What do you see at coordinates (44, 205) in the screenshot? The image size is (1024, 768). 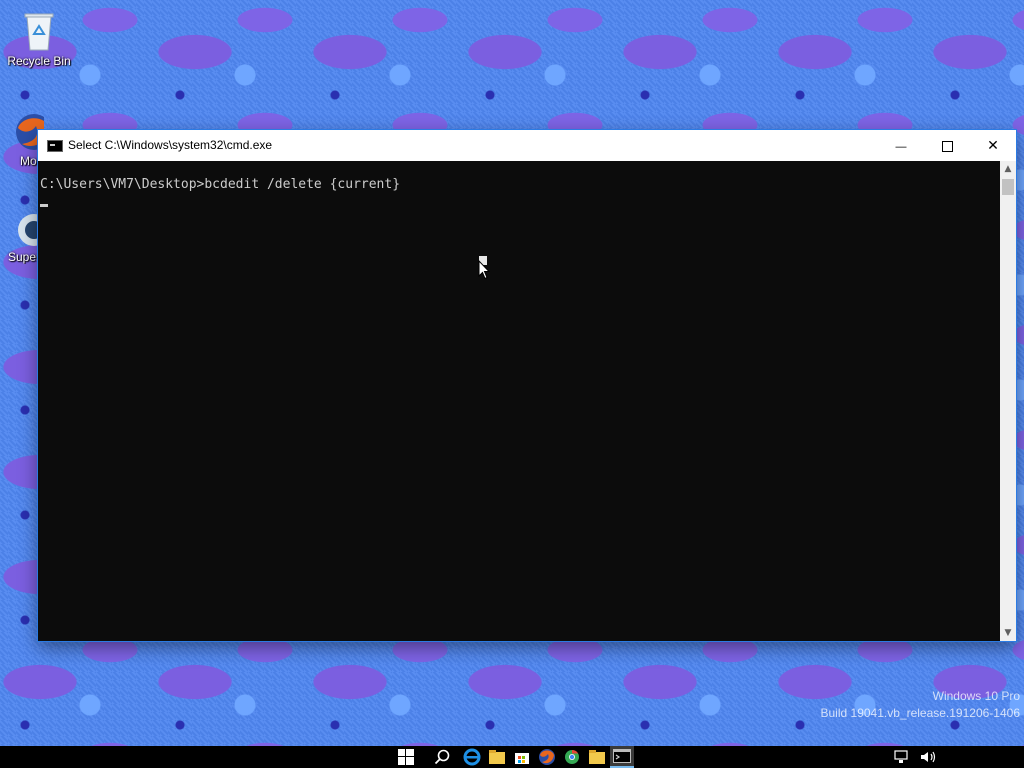 I see `text-cursor` at bounding box center [44, 205].